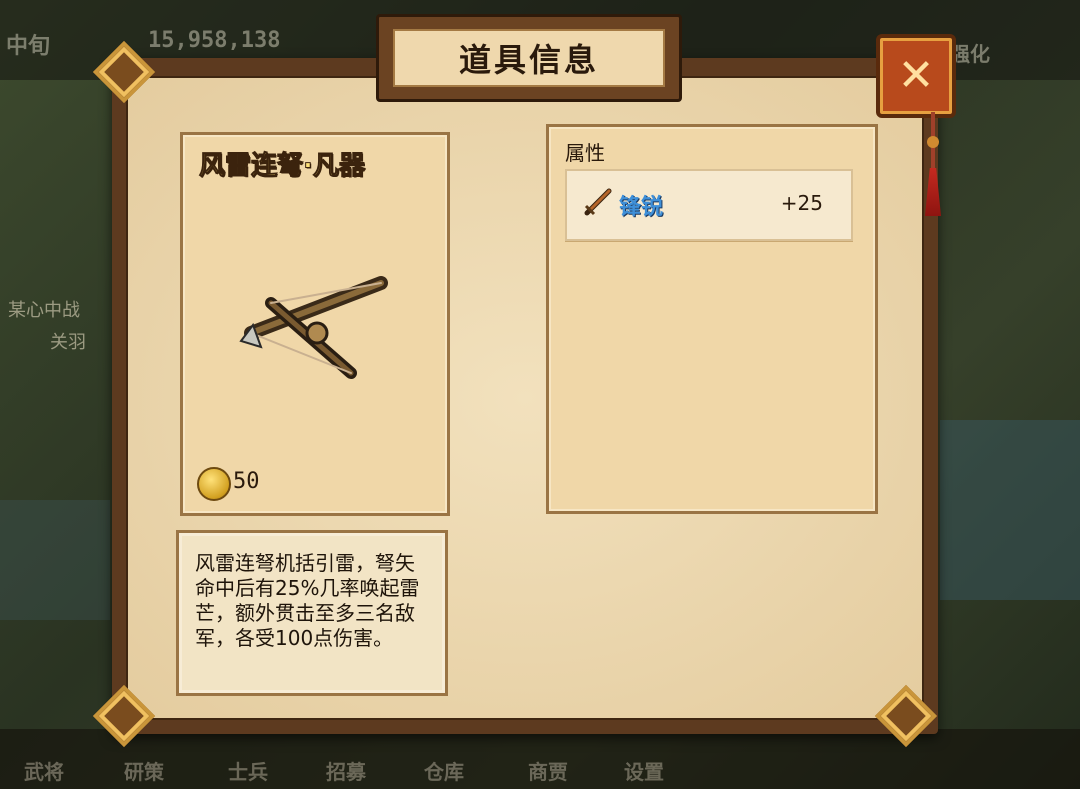 Image resolution: width=1080 pixels, height=789 pixels. What do you see at coordinates (124, 716) in the screenshot?
I see `corner-ornament-bottom-left` at bounding box center [124, 716].